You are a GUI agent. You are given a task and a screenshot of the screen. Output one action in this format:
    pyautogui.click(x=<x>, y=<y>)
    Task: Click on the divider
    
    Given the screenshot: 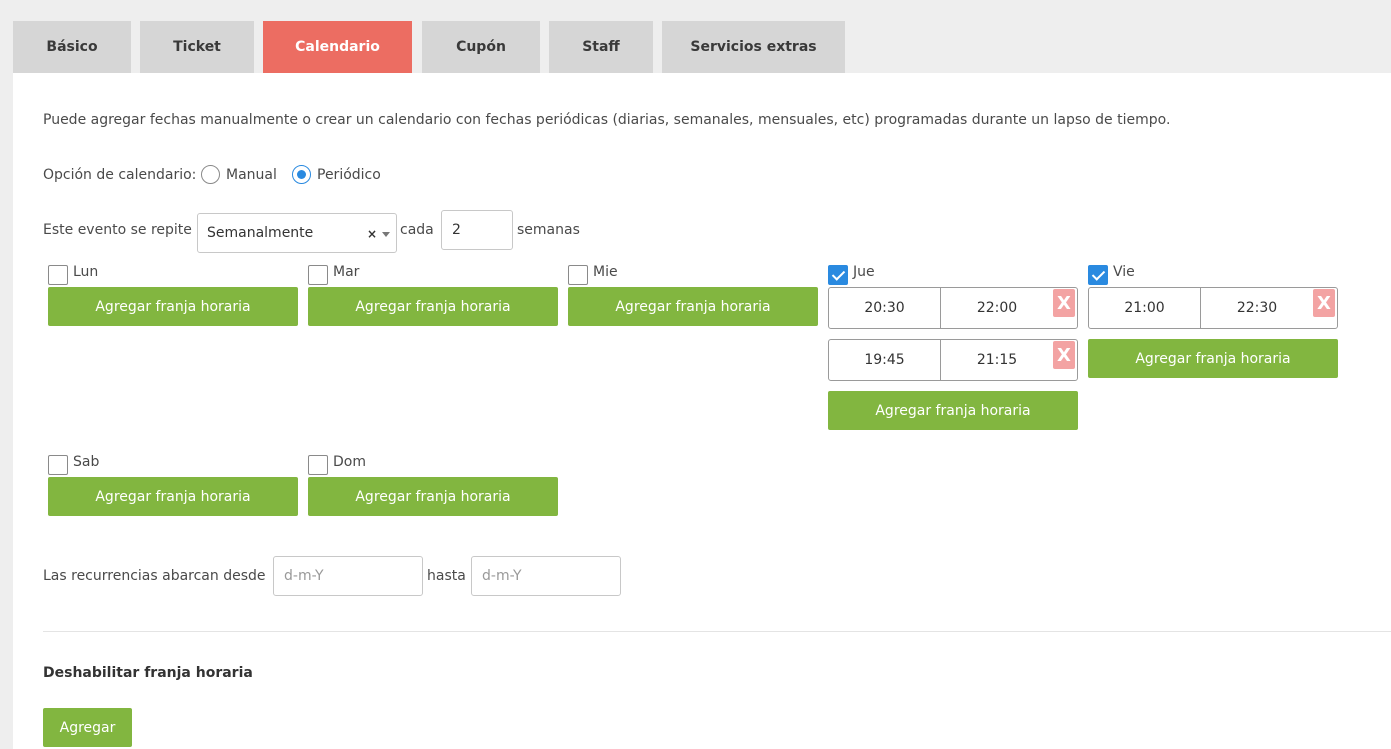 What is the action you would take?
    pyautogui.click(x=717, y=631)
    